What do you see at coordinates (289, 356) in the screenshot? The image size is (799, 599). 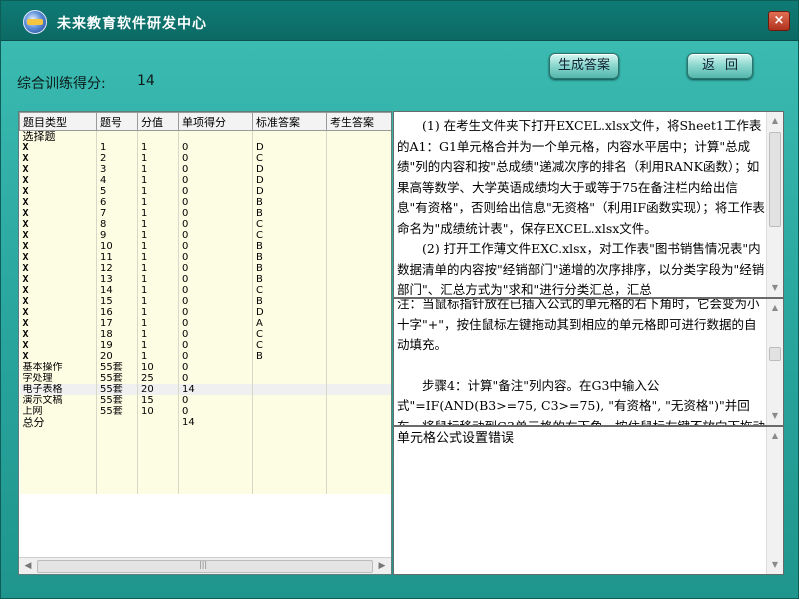 I see `table-cell: B` at bounding box center [289, 356].